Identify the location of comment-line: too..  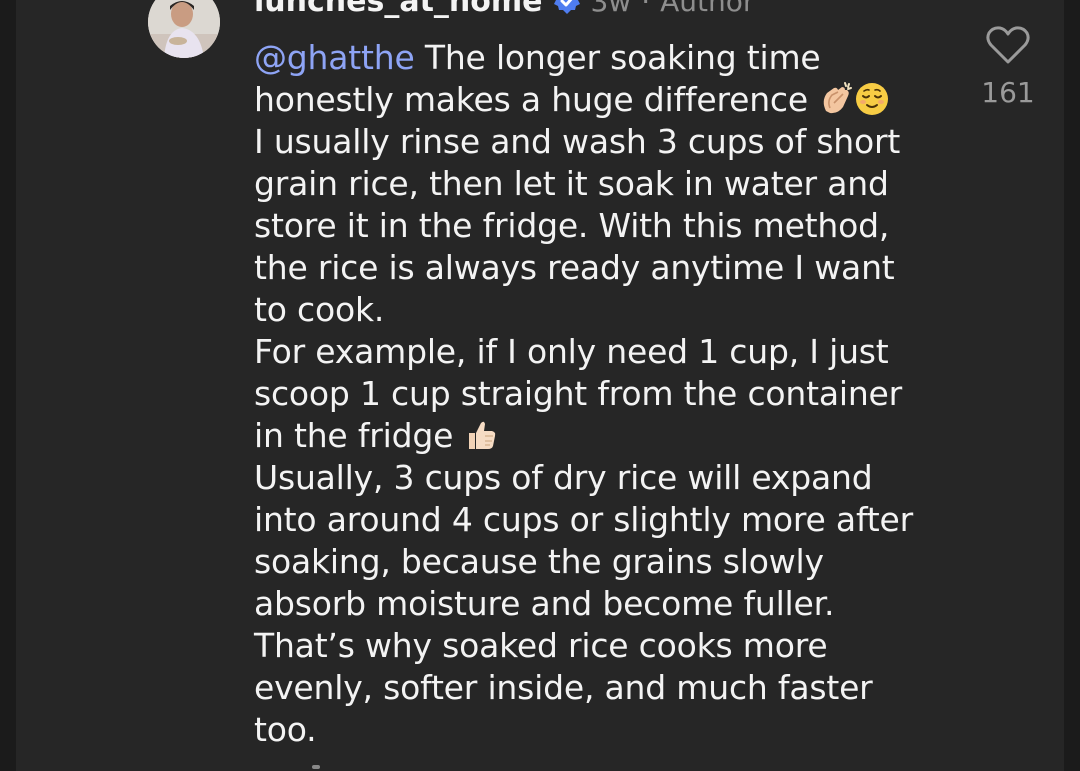
(285, 729).